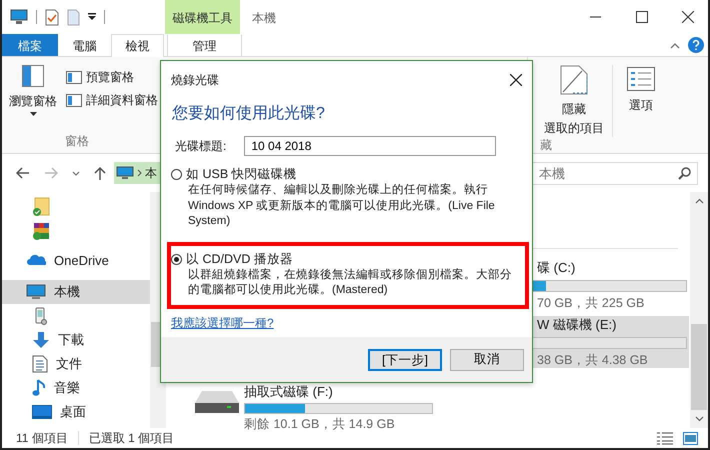  I want to click on option-description: 以群組燒錄檔案，在燒錄後無法編輯或移除個別檔案。大部分的電腦都可以使用此光碟。(Mastered), so click(350, 283).